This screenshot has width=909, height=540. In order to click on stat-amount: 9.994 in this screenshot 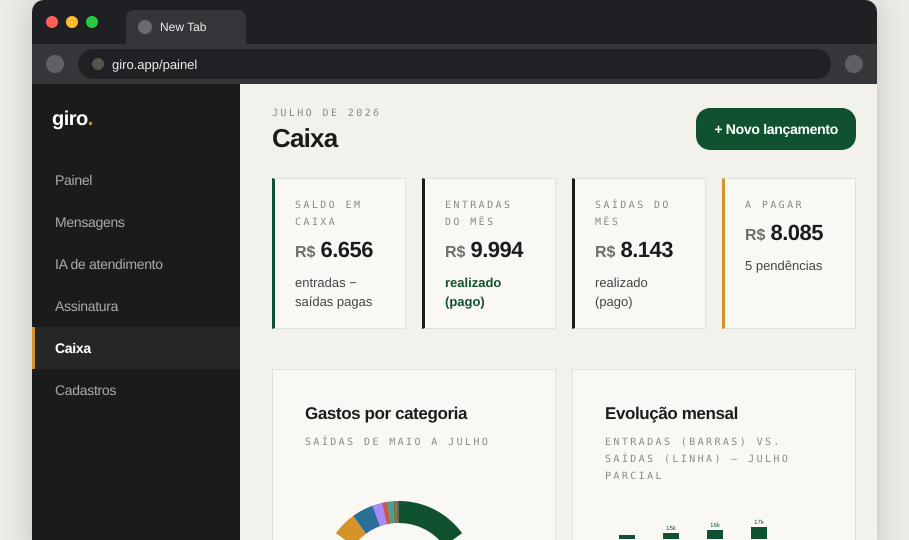, I will do `click(497, 250)`.